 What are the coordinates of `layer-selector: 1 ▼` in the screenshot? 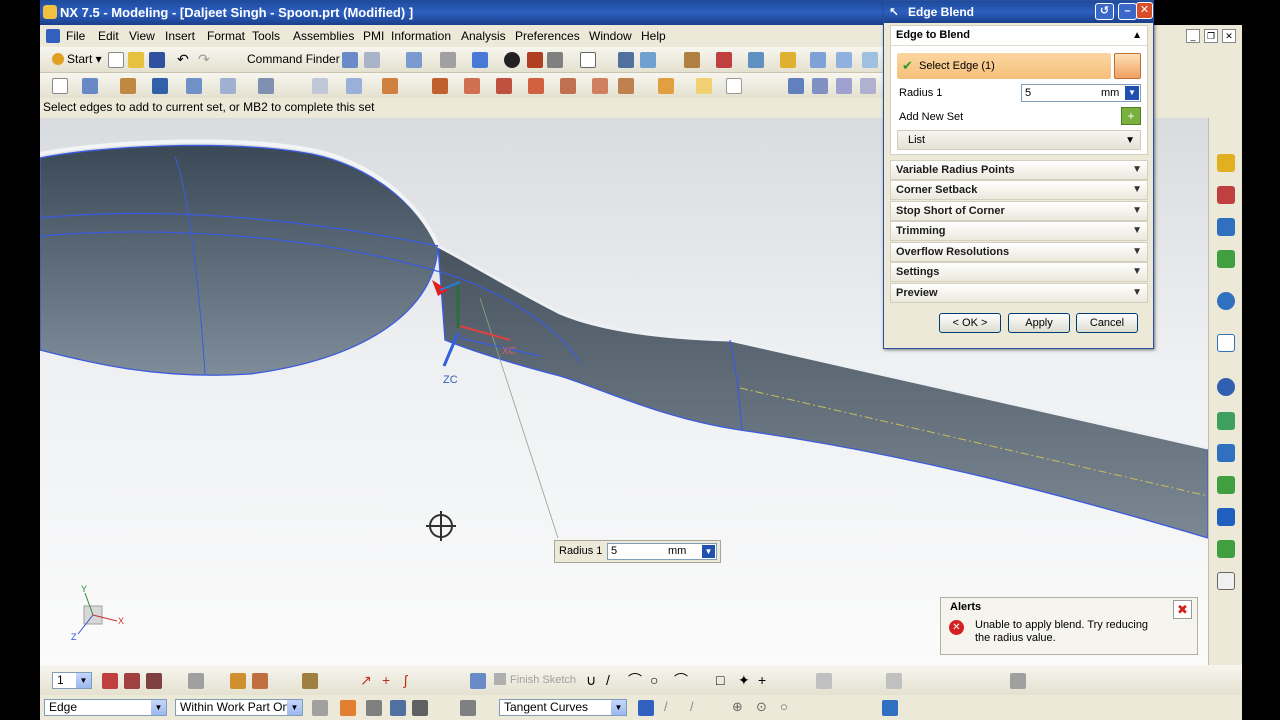 It's located at (72, 680).